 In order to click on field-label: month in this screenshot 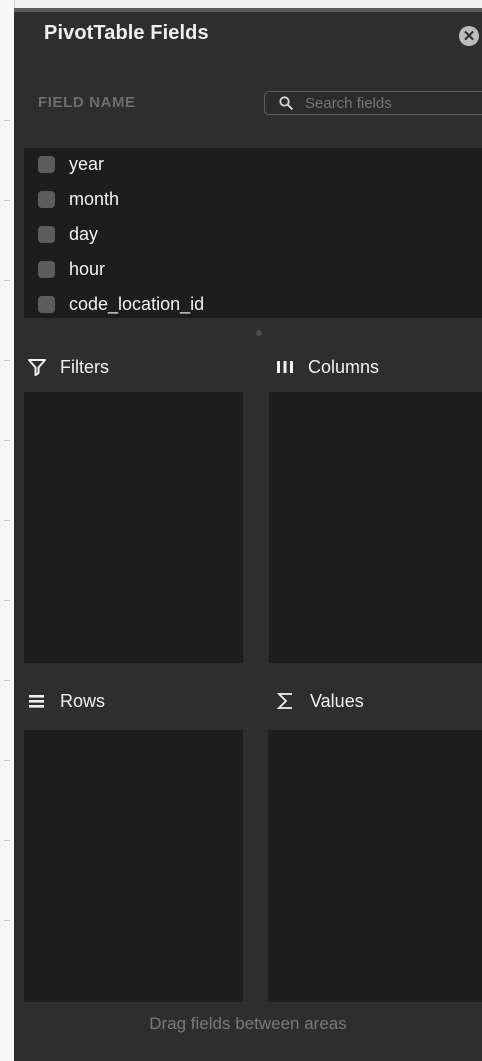, I will do `click(94, 198)`.